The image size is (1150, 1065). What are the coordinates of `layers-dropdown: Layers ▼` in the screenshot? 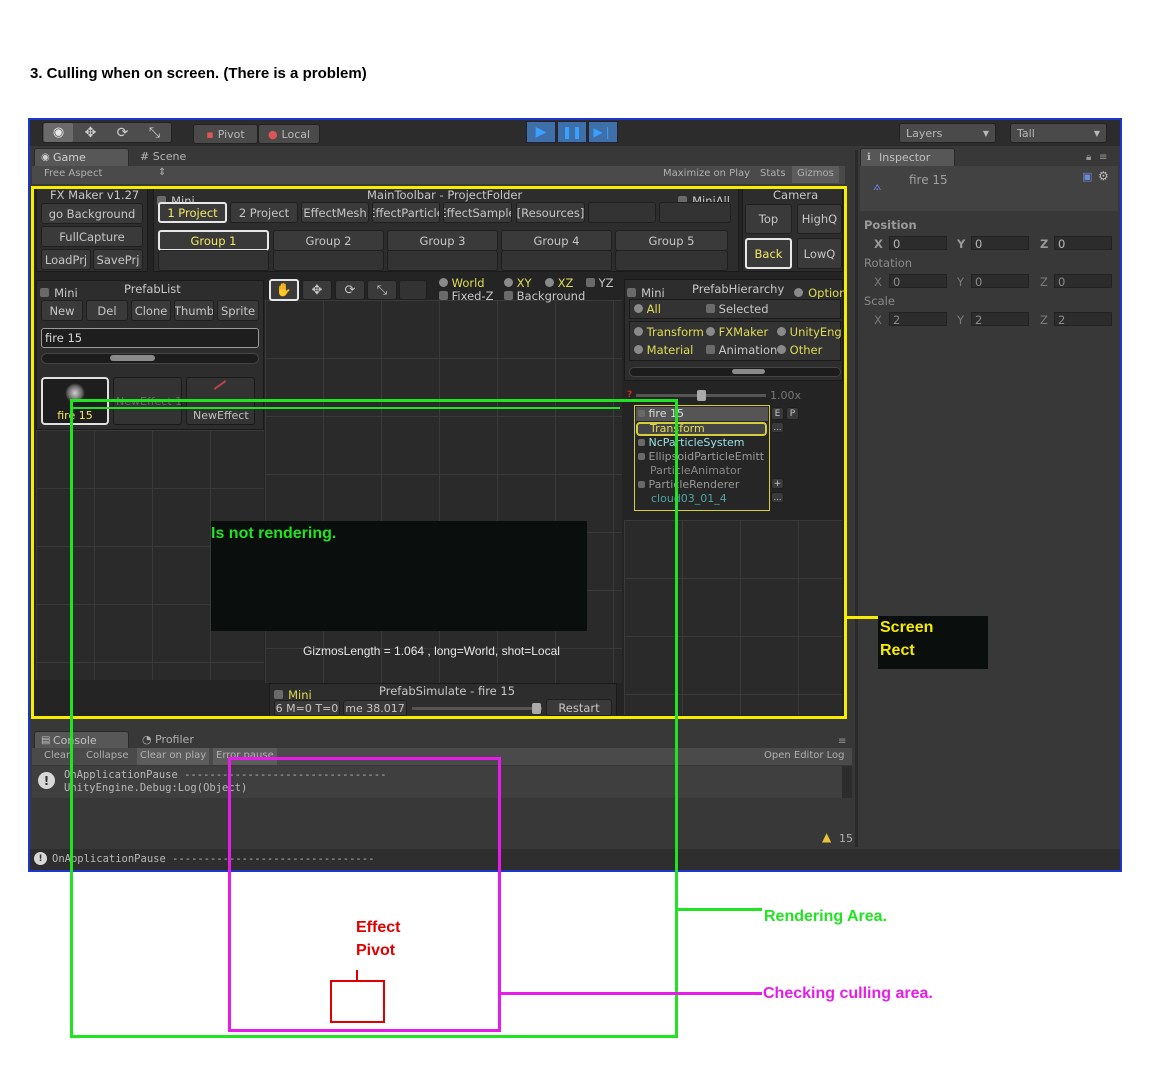 It's located at (947, 133).